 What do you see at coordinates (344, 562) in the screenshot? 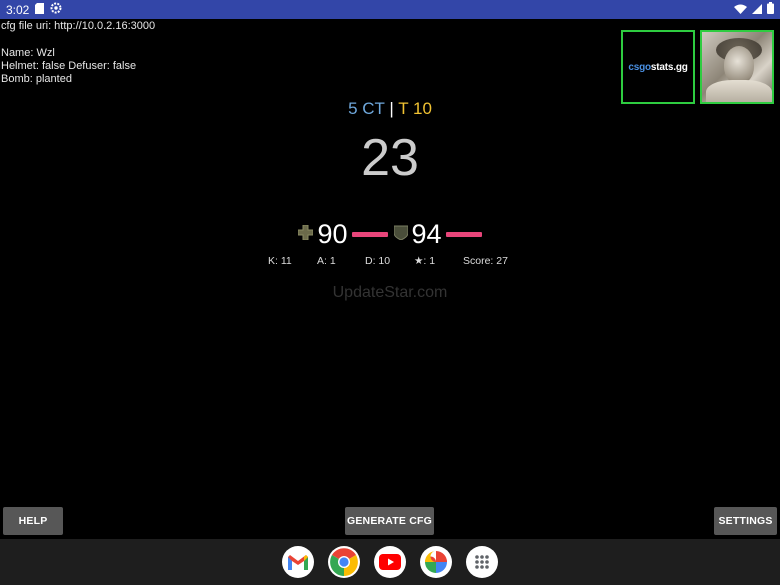
I see `chrome-icon` at bounding box center [344, 562].